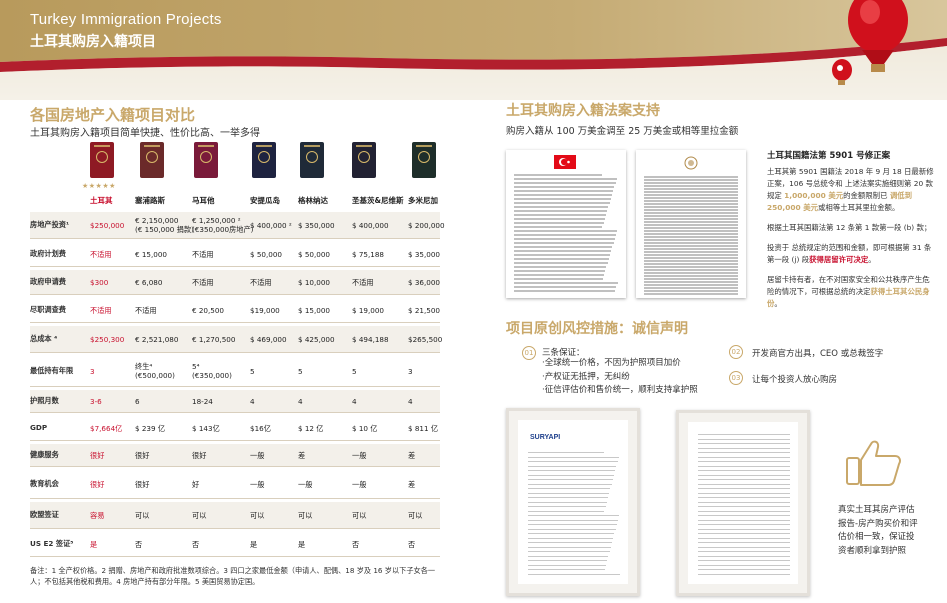 This screenshot has width=947, height=603. I want to click on table-cell: 差, so click(302, 455).